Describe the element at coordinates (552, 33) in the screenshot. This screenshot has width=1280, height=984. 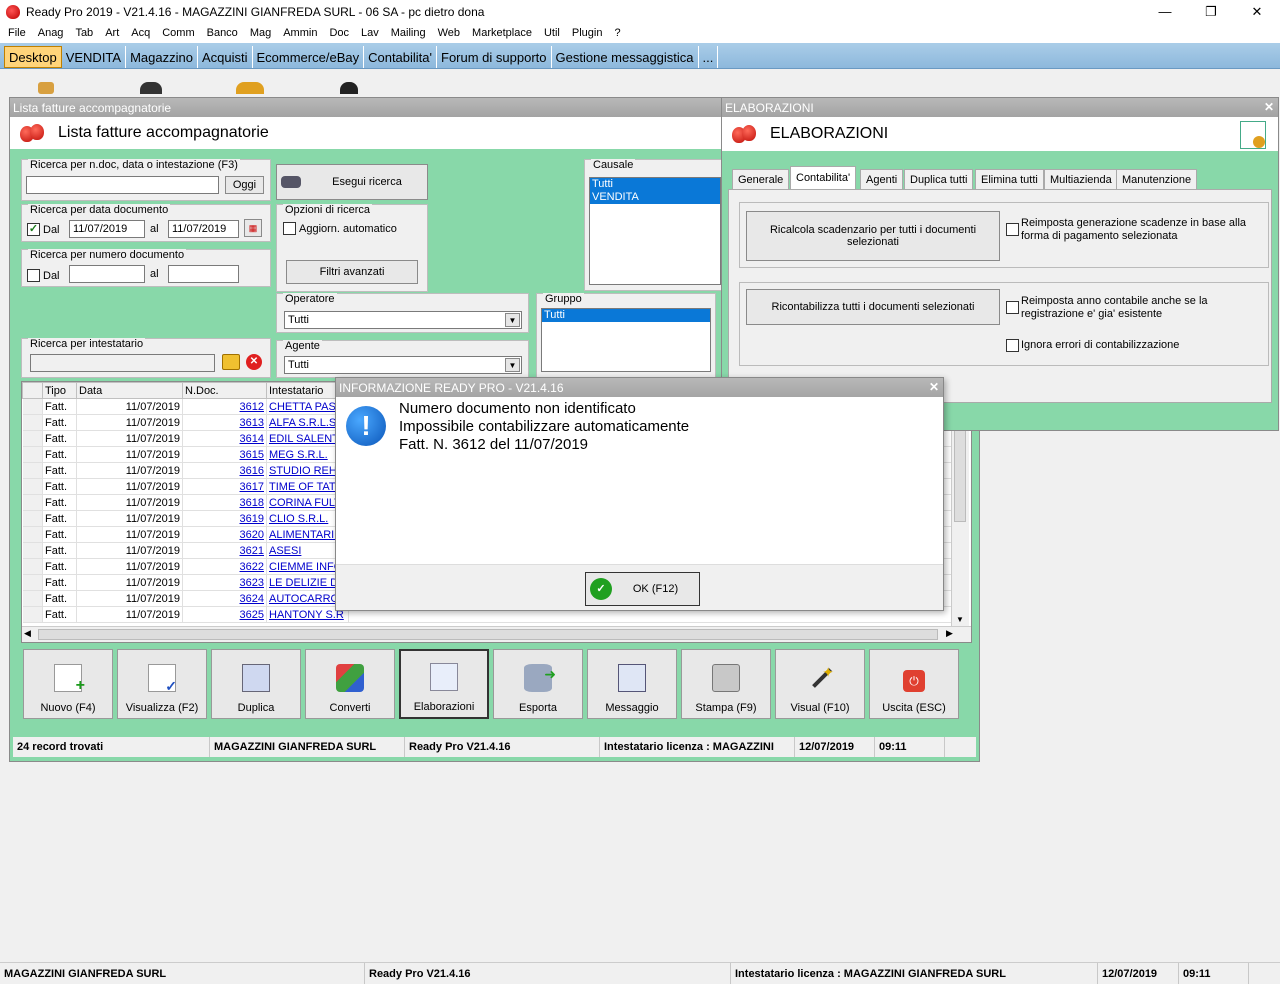
I see `menu-util: Util` at that location.